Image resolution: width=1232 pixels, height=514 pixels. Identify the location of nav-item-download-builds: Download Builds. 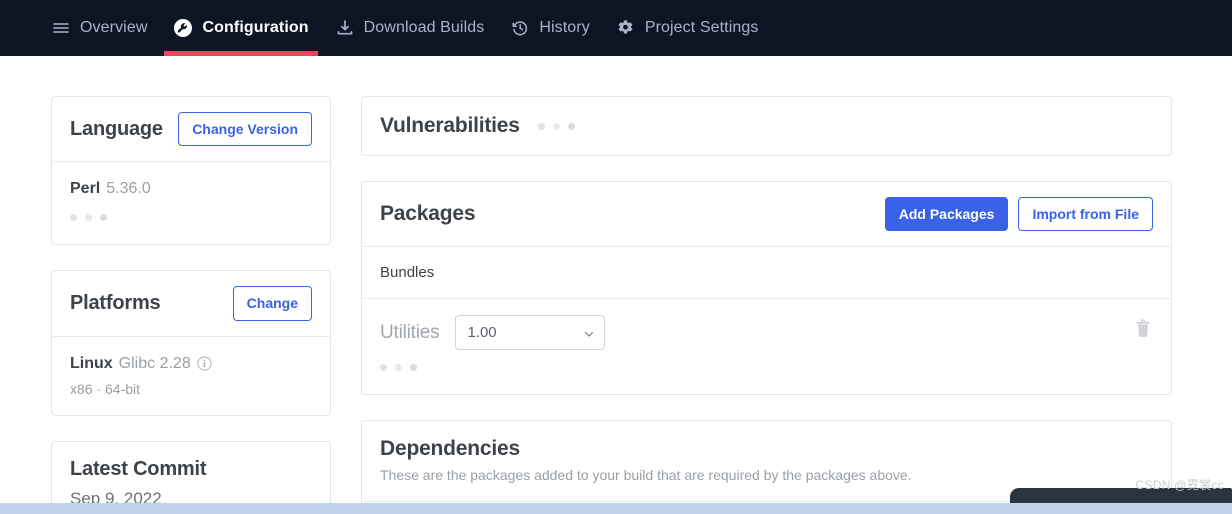
(410, 28).